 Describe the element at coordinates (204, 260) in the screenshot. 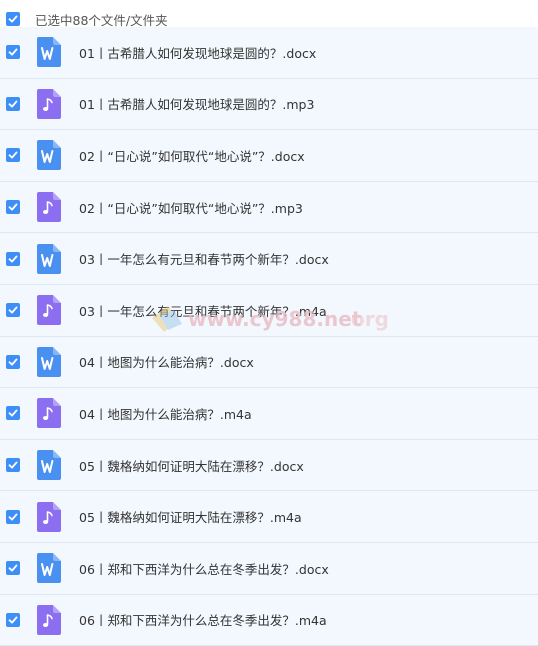

I see `file-name: 03丨一年怎么有元旦和春节两个新年？.docx` at that location.